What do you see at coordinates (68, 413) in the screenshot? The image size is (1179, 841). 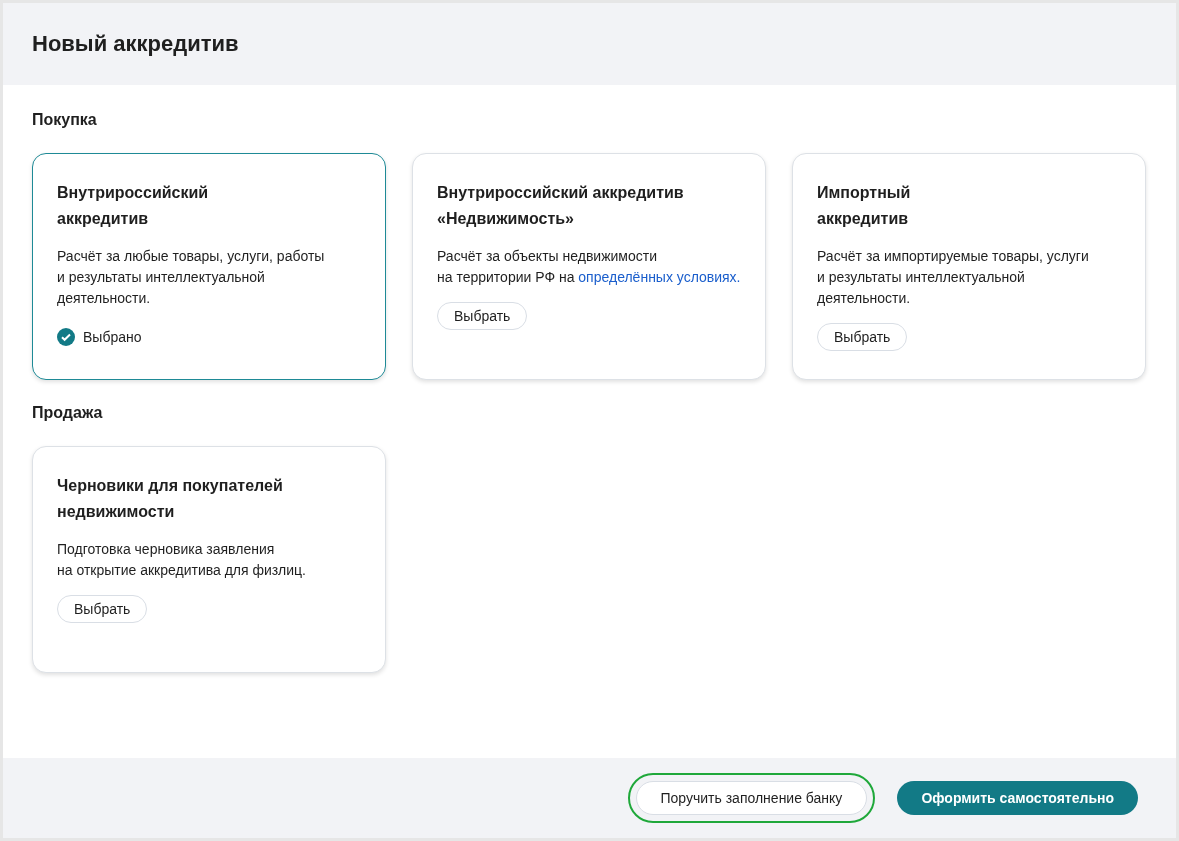 I see `section-title: Продажа` at bounding box center [68, 413].